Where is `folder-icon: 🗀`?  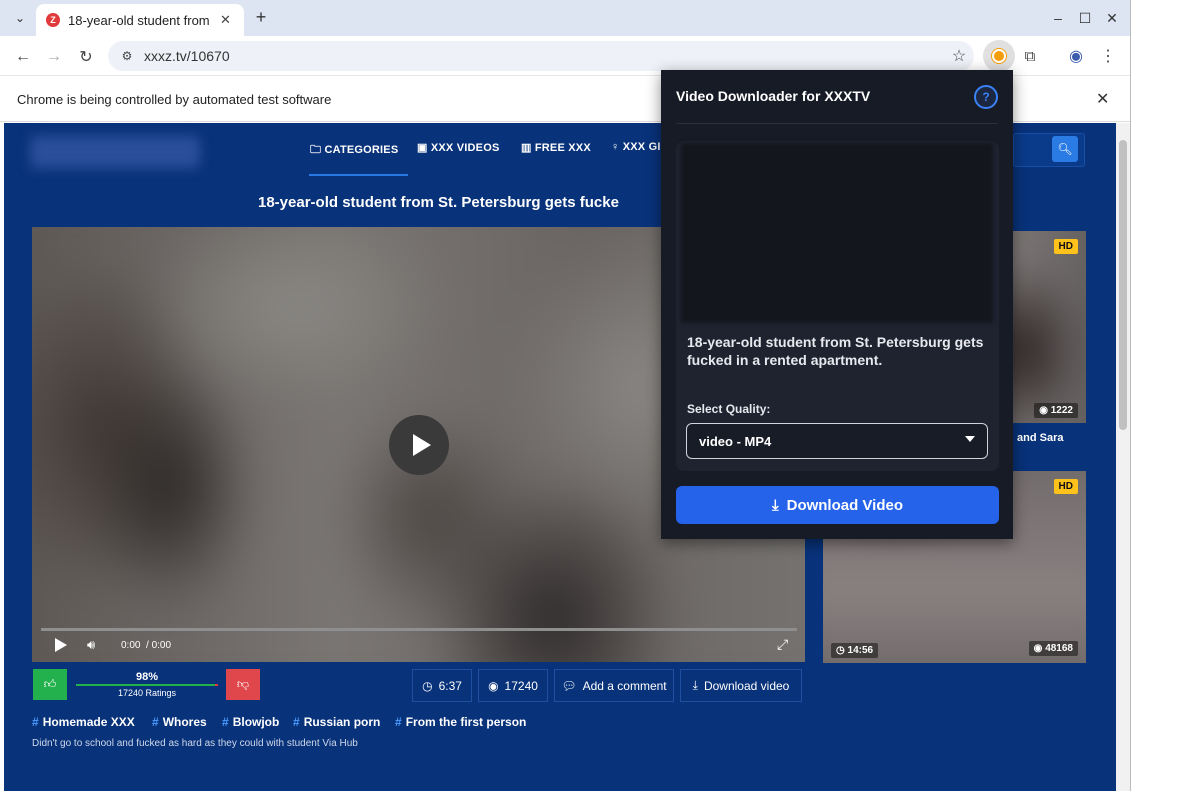
folder-icon: 🗀 is located at coordinates (316, 150).